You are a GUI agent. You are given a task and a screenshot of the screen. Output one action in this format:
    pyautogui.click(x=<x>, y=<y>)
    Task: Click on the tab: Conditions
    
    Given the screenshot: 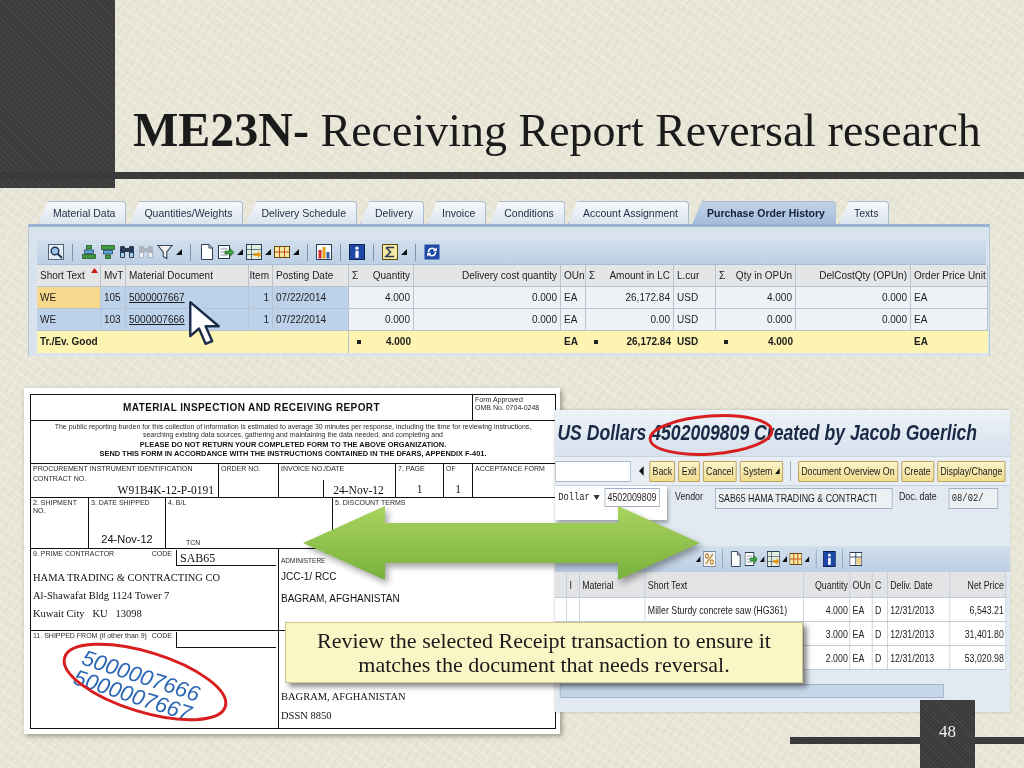 What is the action you would take?
    pyautogui.click(x=527, y=212)
    